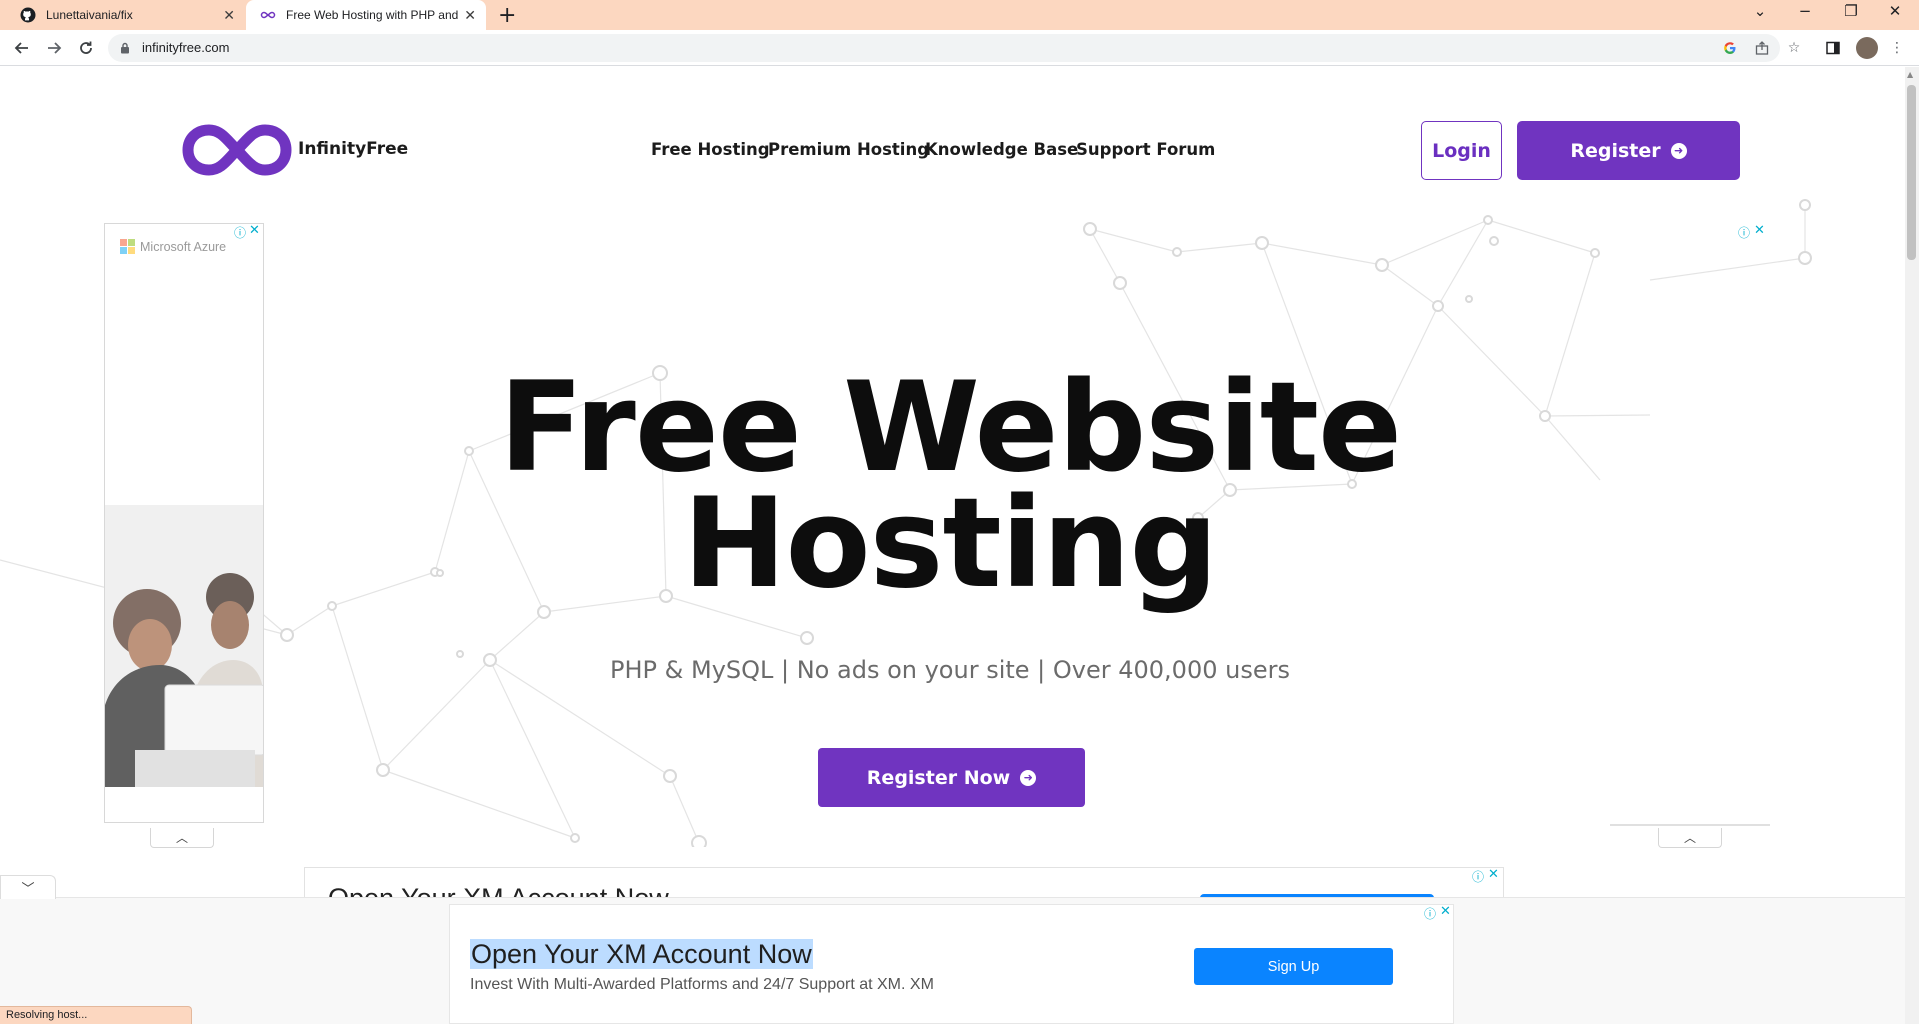 This screenshot has height=1024, width=1919. Describe the element at coordinates (54, 48) in the screenshot. I see `forward-icon` at that location.